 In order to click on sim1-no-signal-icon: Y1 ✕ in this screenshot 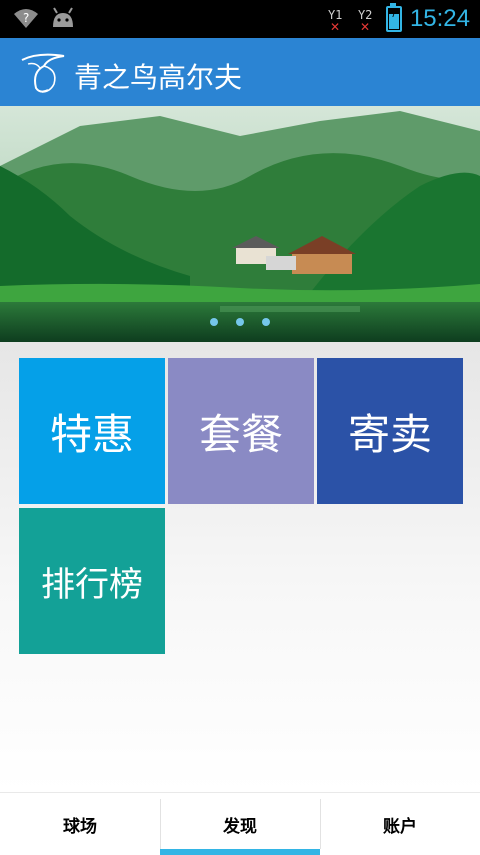, I will do `click(335, 21)`.